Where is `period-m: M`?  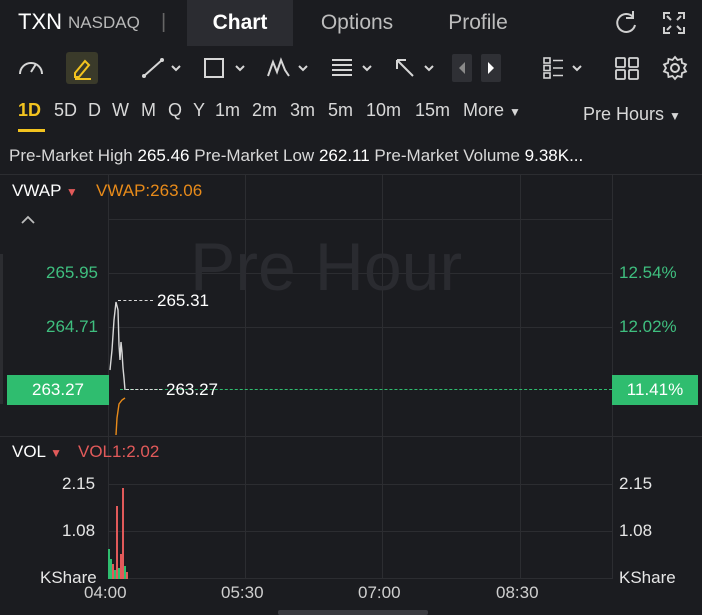 period-m: M is located at coordinates (148, 110).